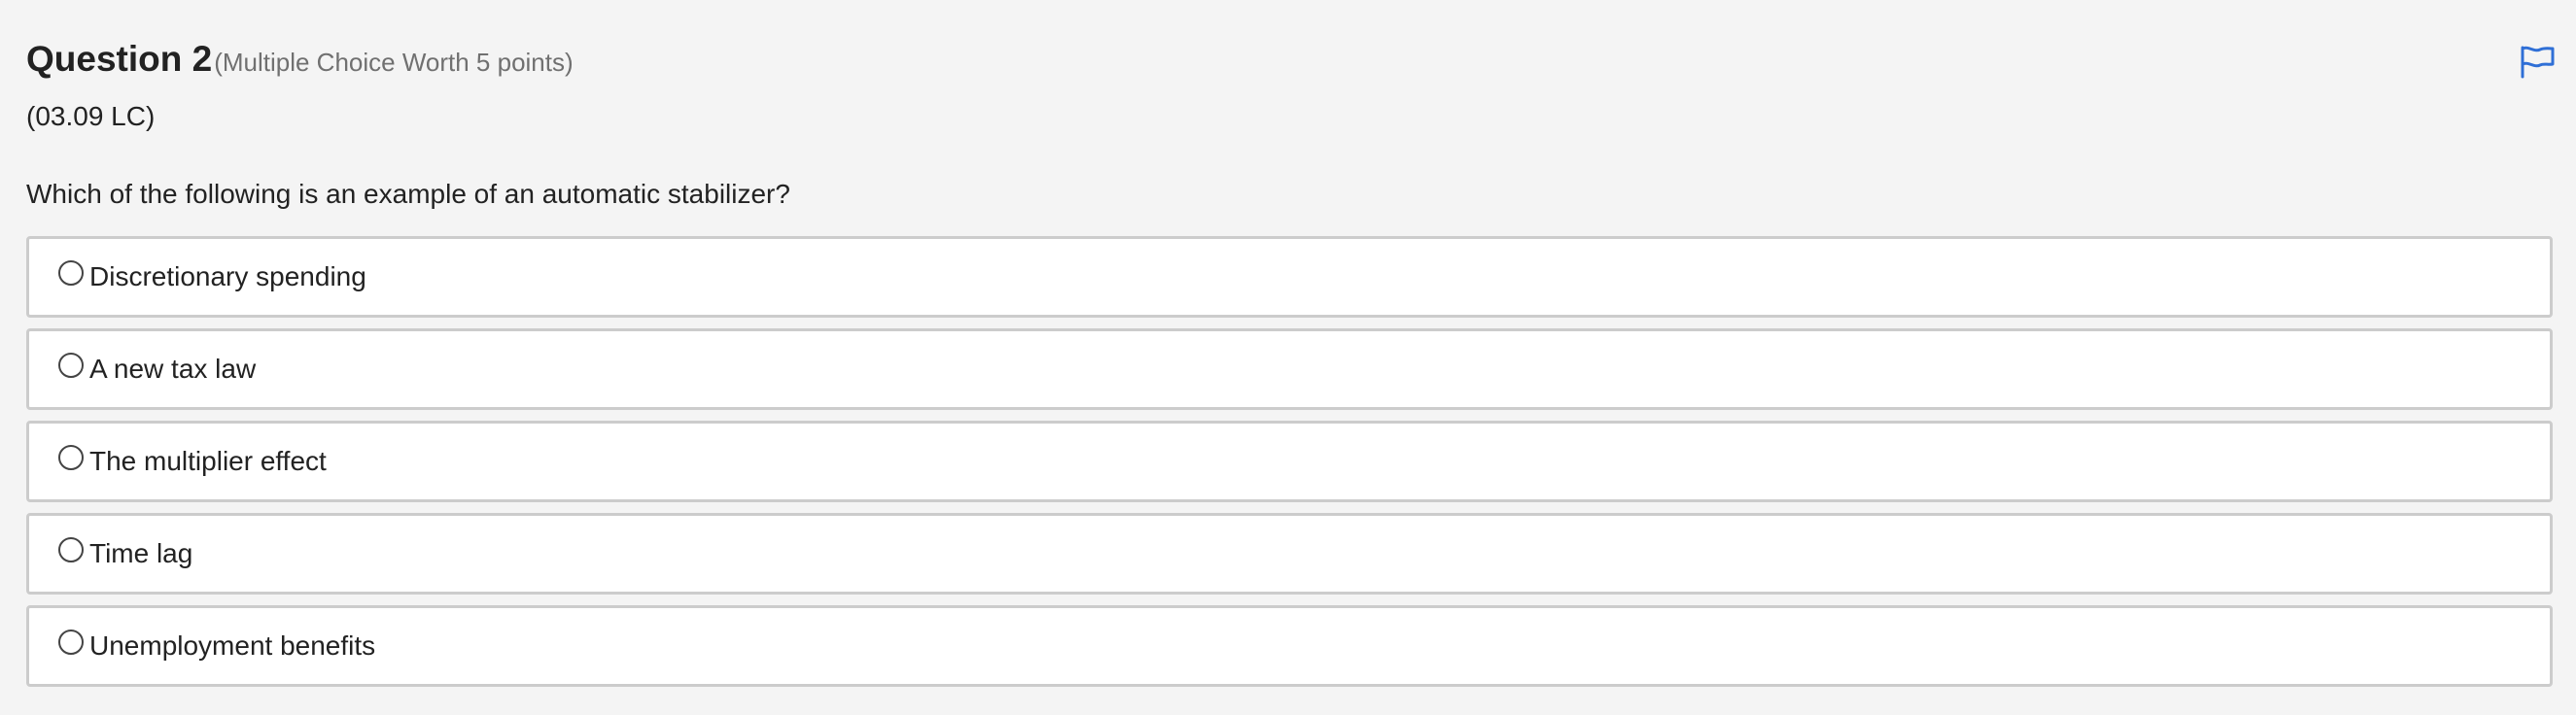 Image resolution: width=2576 pixels, height=715 pixels. What do you see at coordinates (173, 369) in the screenshot?
I see `answer-option-label: A new tax law` at bounding box center [173, 369].